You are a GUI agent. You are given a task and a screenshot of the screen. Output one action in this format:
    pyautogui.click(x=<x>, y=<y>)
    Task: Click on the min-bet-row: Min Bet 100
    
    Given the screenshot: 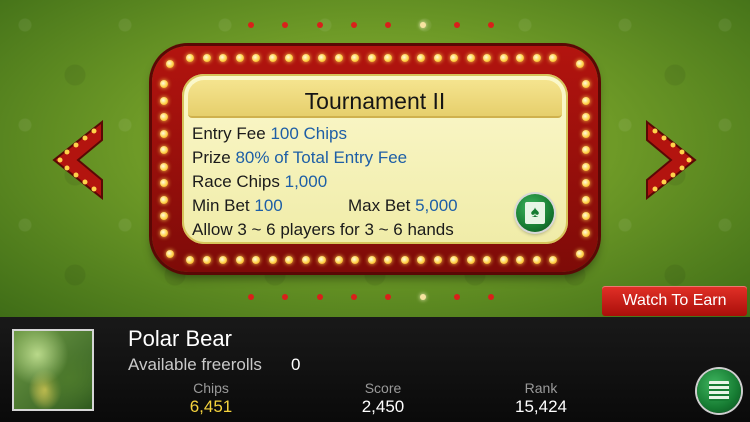 What is the action you would take?
    pyautogui.click(x=237, y=206)
    